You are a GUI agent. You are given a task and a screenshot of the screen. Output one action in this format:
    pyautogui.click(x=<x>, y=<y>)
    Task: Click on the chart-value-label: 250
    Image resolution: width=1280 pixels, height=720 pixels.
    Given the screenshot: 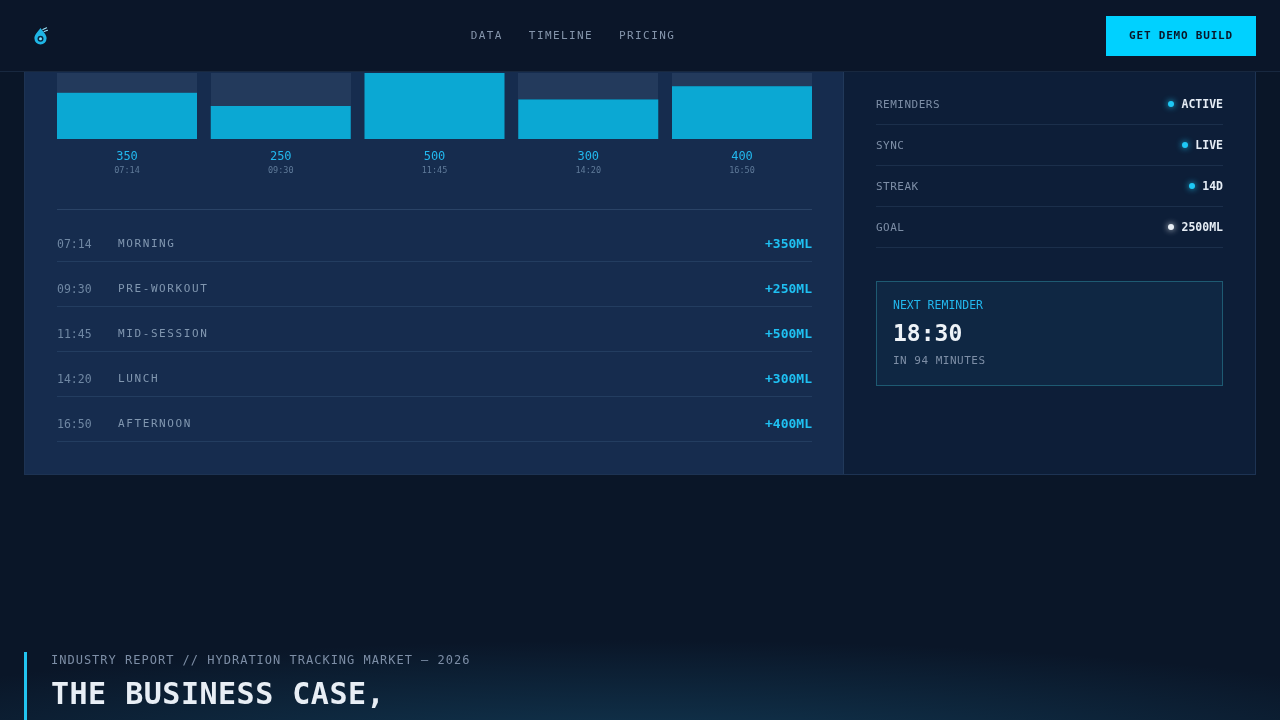 What is the action you would take?
    pyautogui.click(x=280, y=156)
    